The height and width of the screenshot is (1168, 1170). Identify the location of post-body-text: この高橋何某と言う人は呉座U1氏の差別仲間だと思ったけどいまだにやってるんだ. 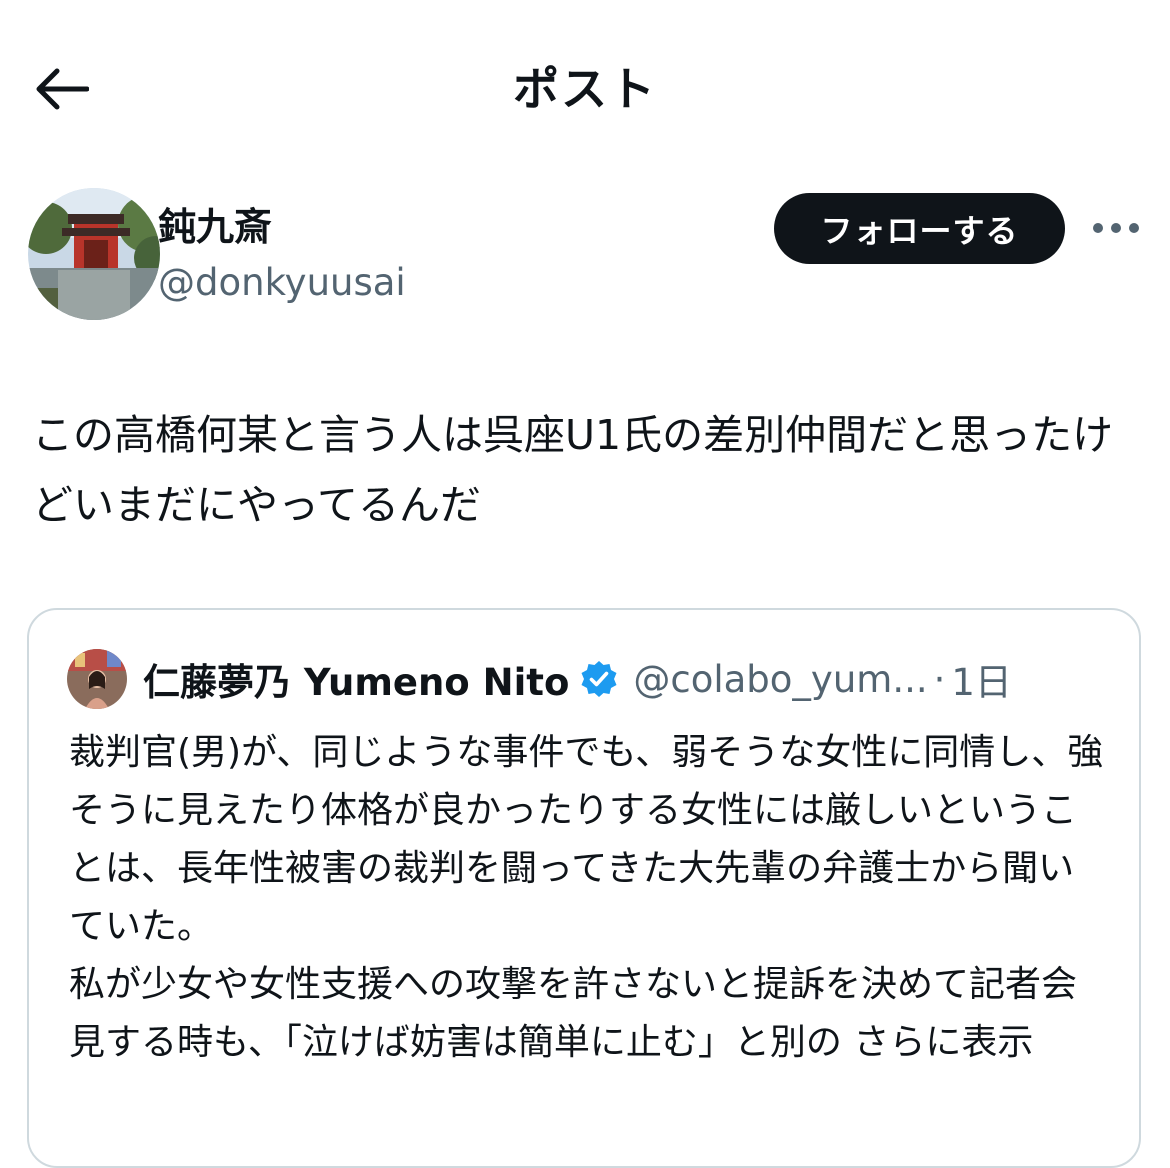
(573, 470).